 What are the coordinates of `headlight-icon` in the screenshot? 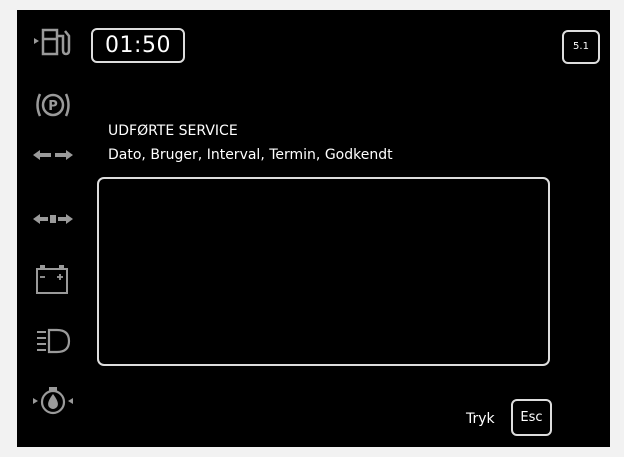 It's located at (53, 341).